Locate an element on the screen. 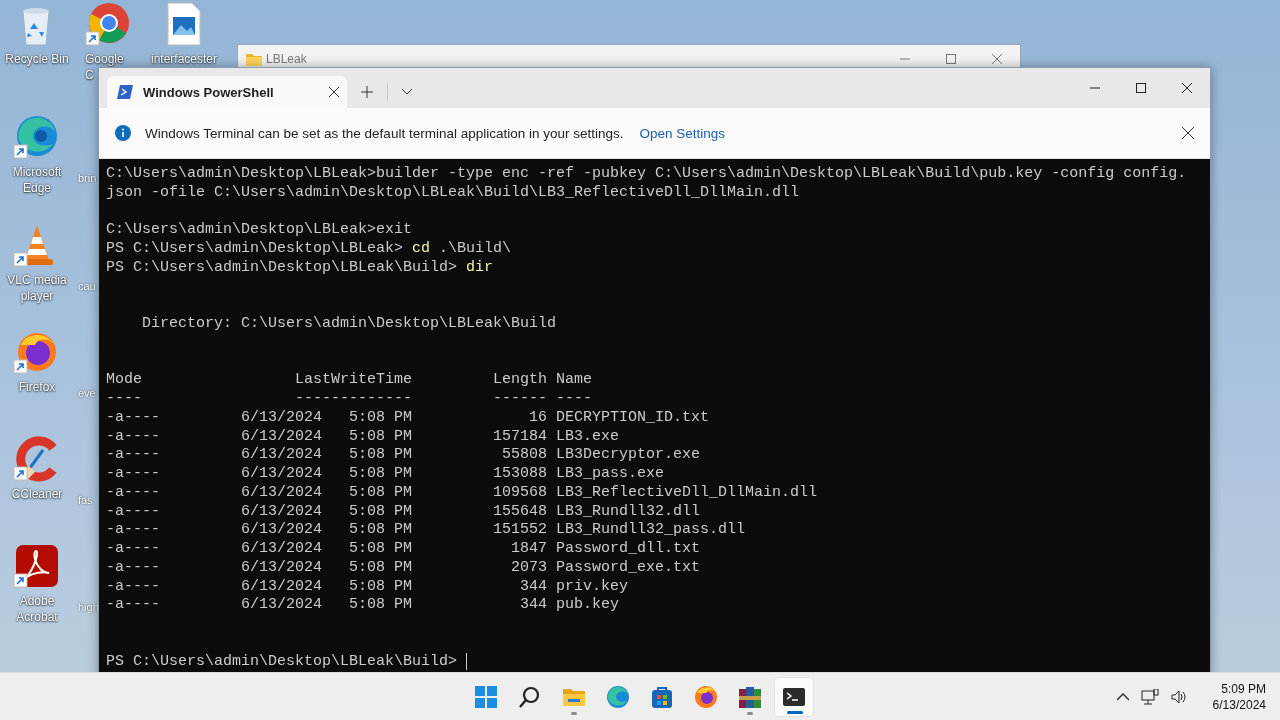 Image resolution: width=1280 pixels, height=720 pixels. edge-icon is located at coordinates (618, 696).